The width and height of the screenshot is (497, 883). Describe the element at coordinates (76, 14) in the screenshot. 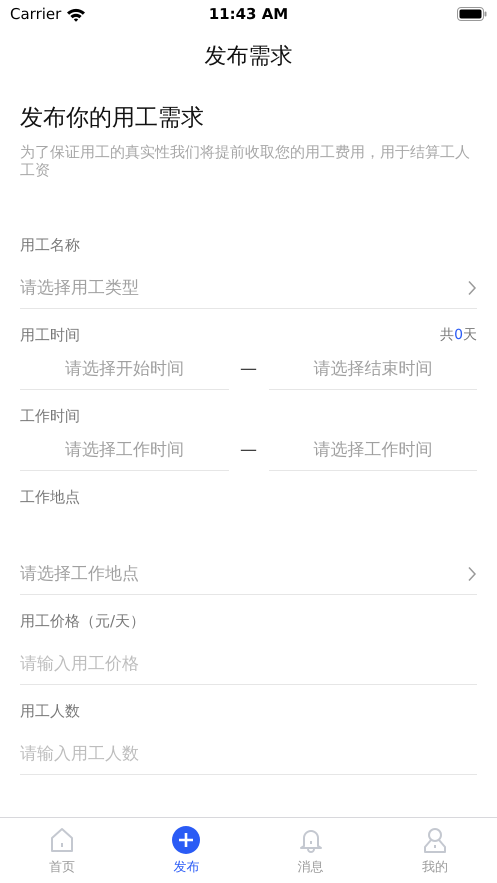

I see `wifi-icon` at that location.